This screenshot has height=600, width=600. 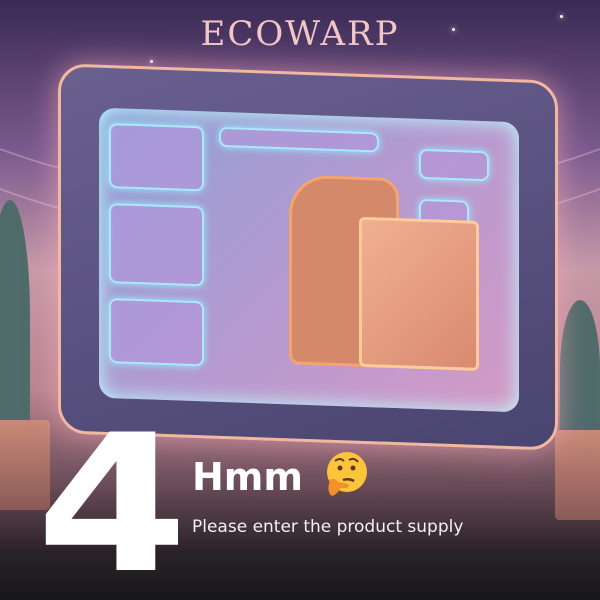 I want to click on package-box, so click(x=384, y=272).